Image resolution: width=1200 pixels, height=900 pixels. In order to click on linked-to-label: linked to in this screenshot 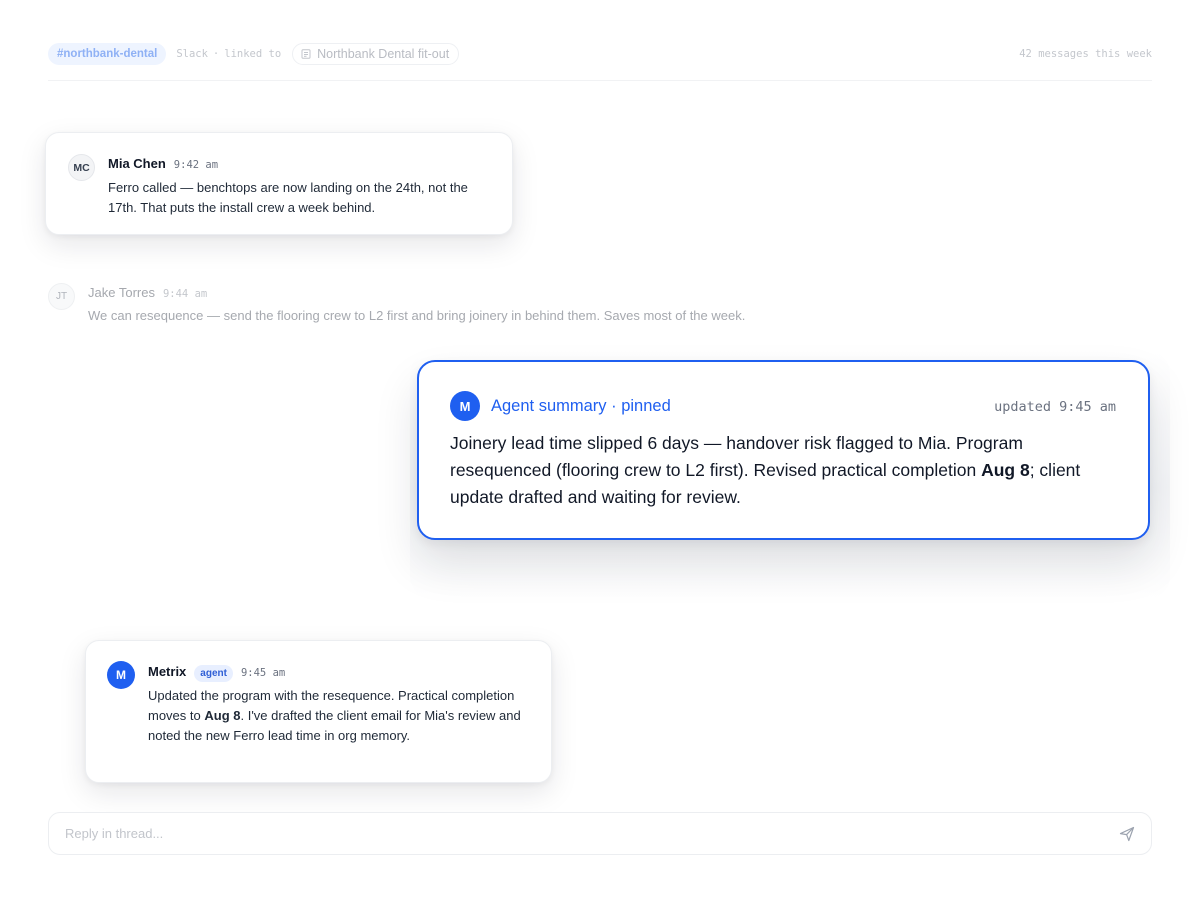, I will do `click(253, 54)`.